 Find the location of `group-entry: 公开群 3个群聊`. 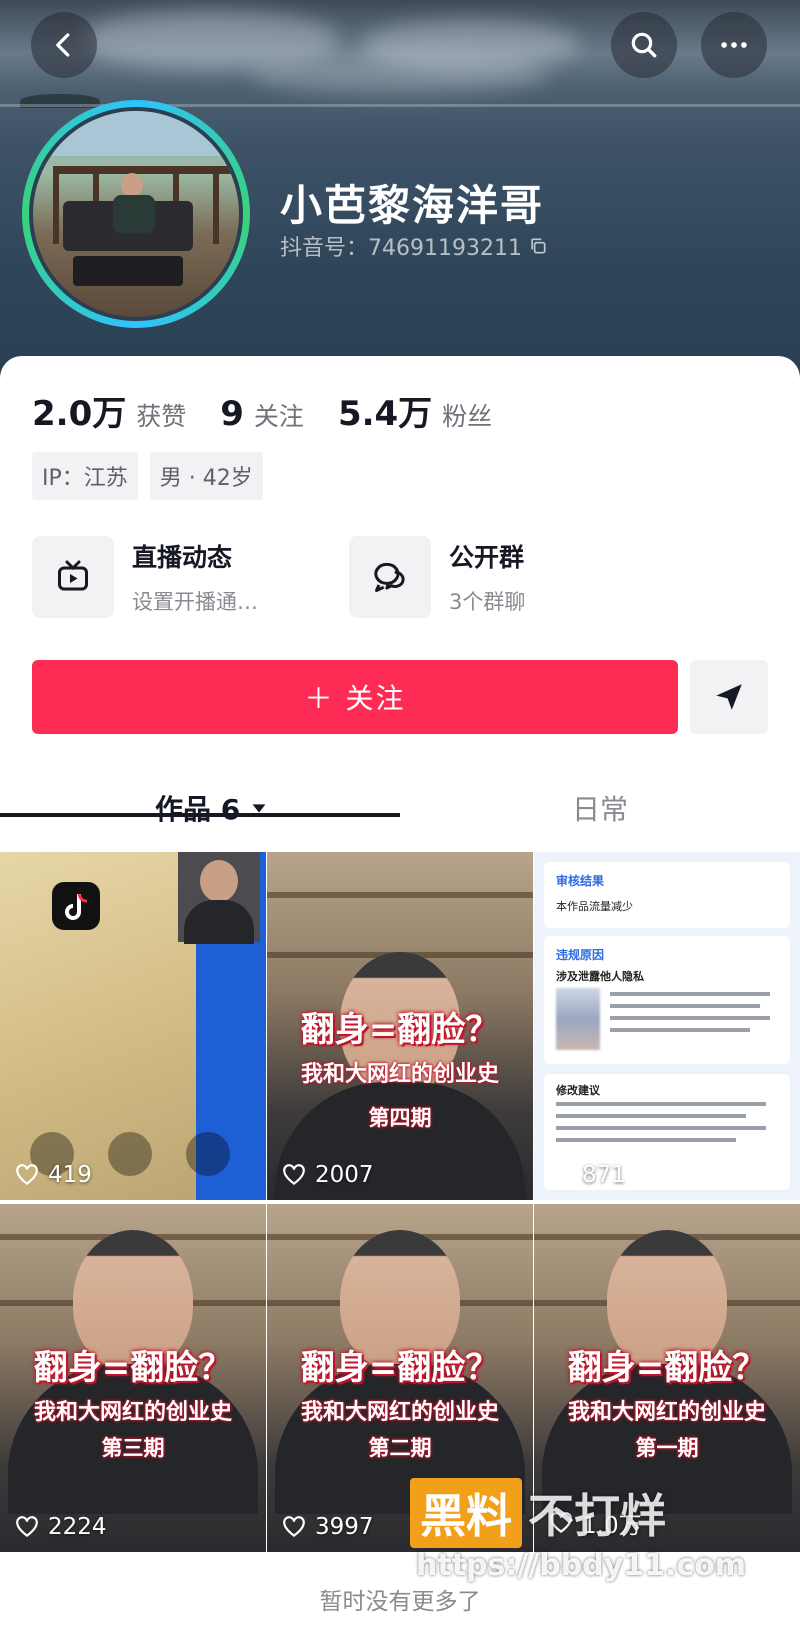

group-entry: 公开群 3个群聊 is located at coordinates (437, 577).